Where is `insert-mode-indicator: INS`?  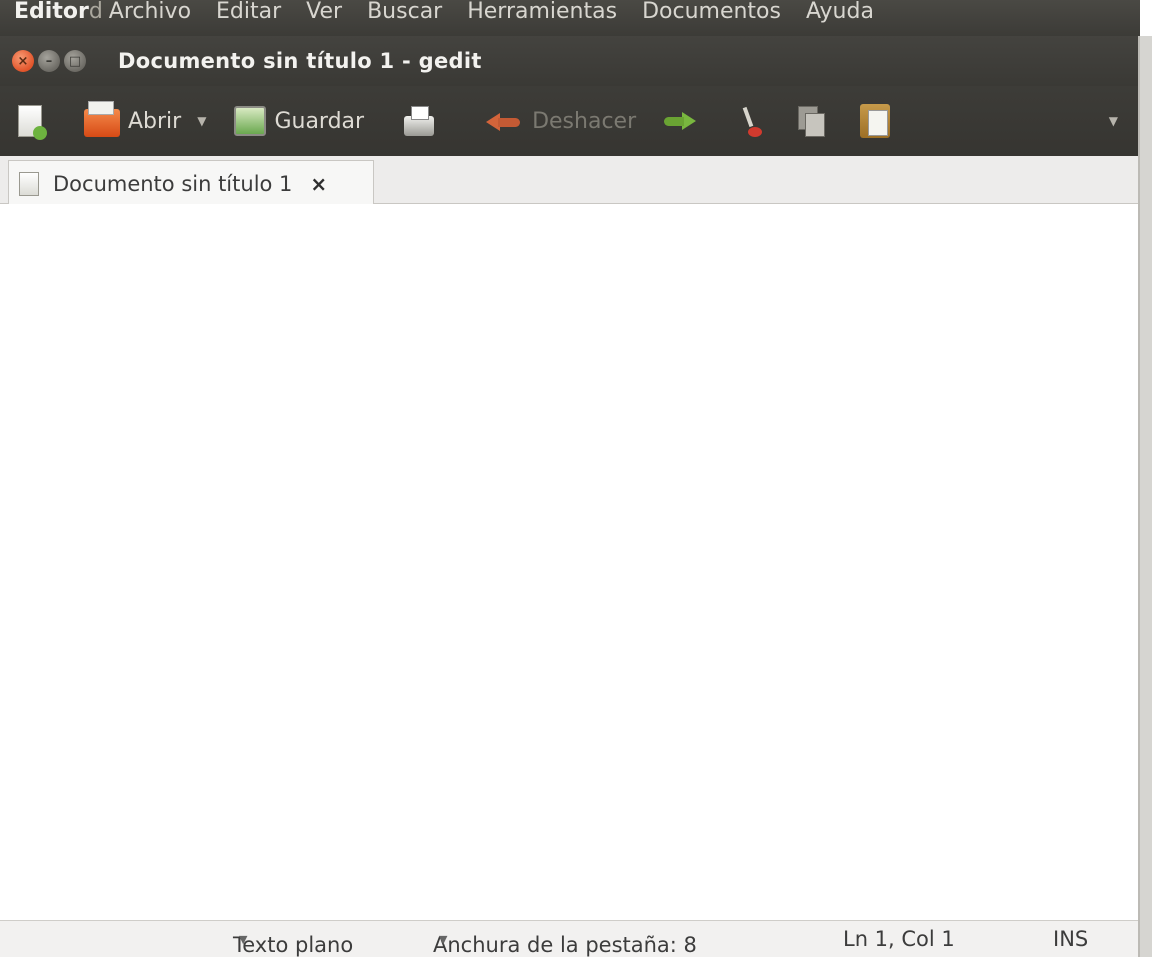
insert-mode-indicator: INS is located at coordinates (1071, 939).